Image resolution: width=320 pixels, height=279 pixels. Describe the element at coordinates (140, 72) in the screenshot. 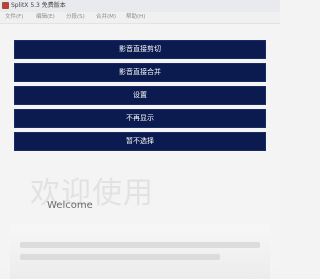

I see `direct-merge-button: 影音直接合并` at that location.